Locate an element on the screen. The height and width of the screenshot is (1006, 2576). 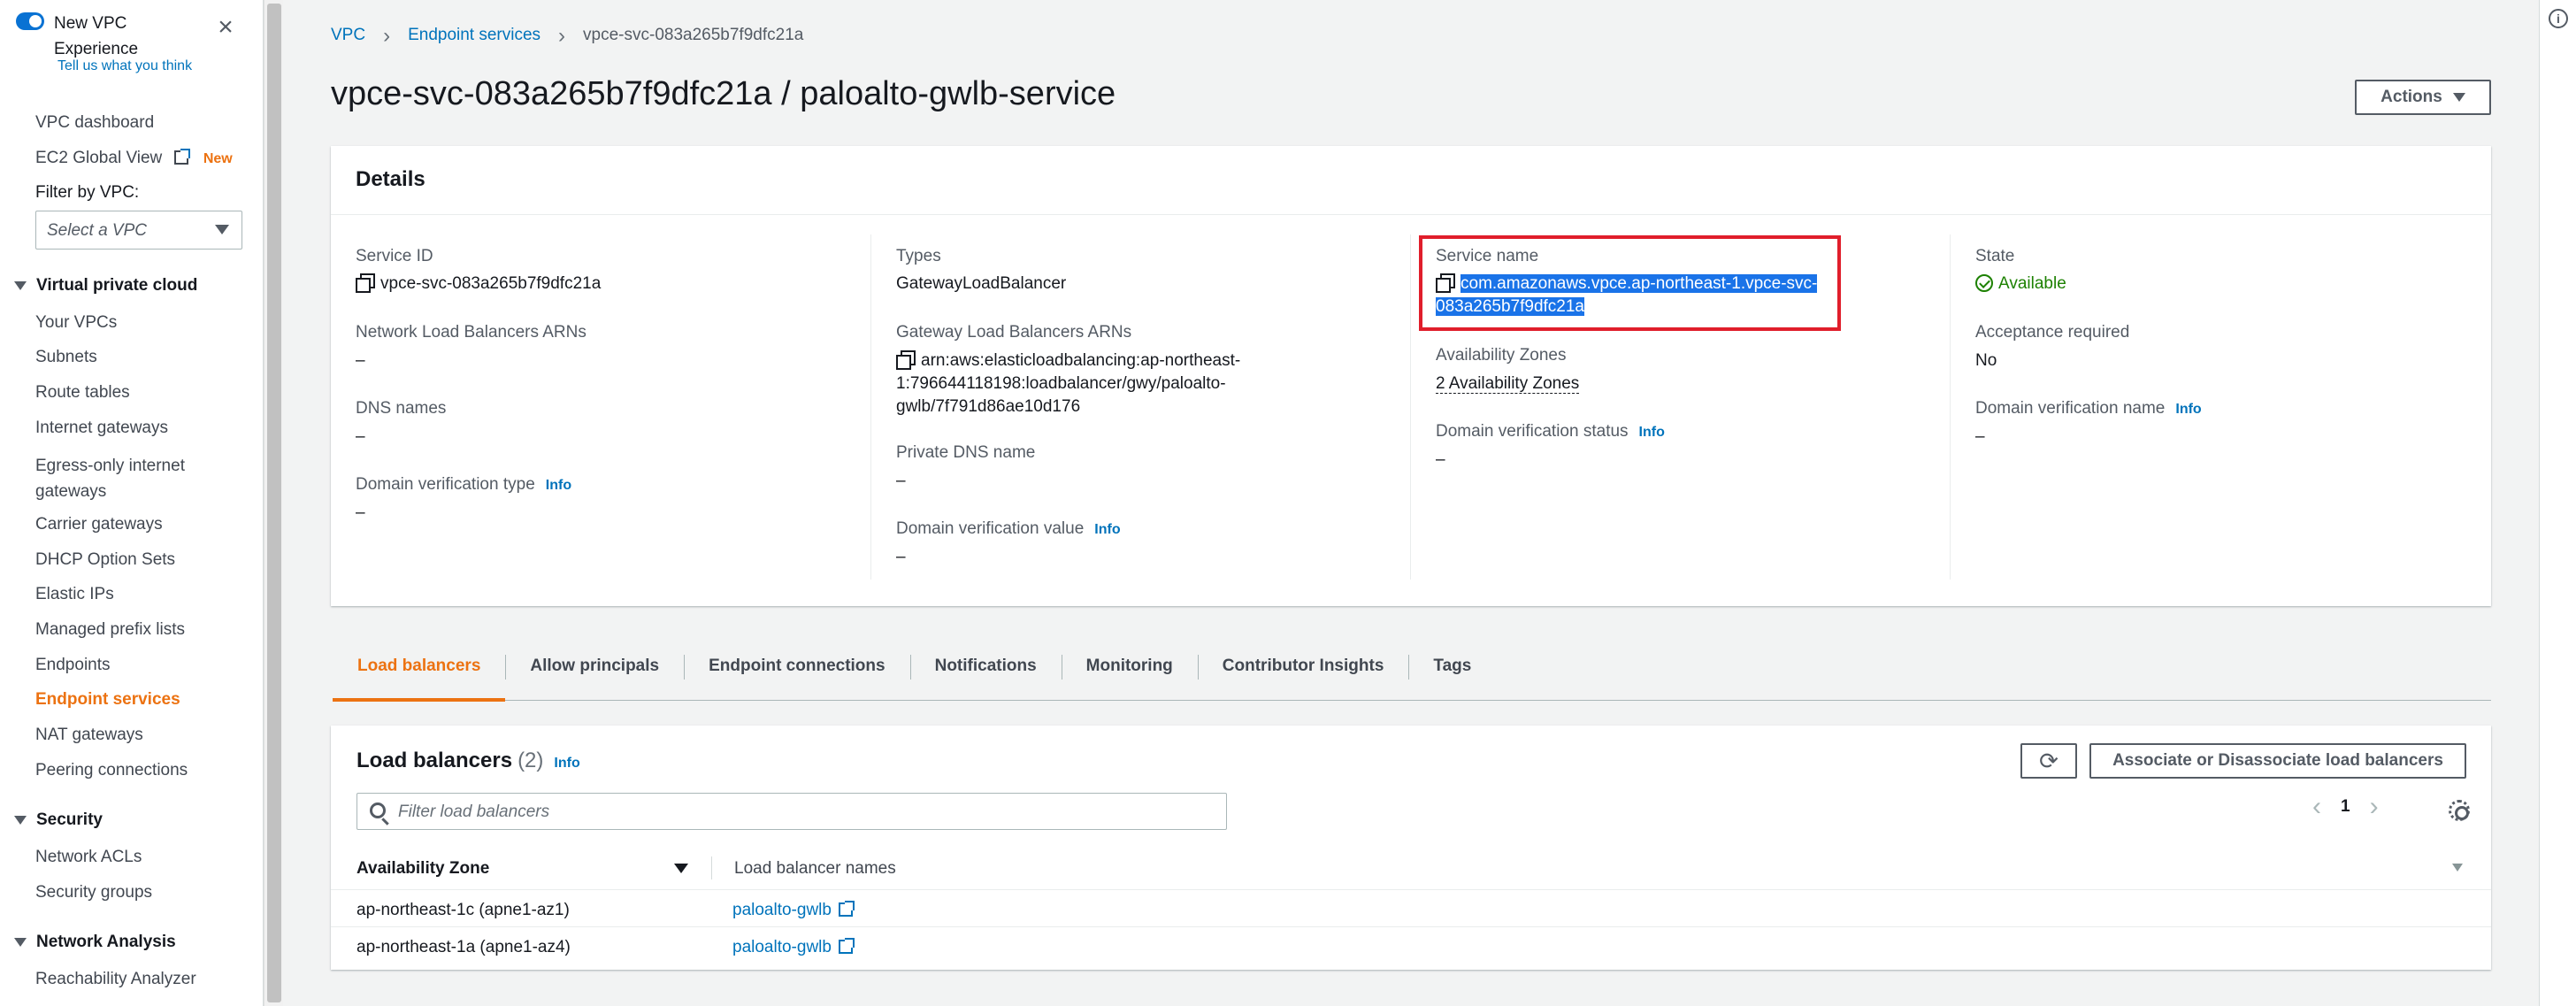
dns-names-value: – is located at coordinates (360, 436).